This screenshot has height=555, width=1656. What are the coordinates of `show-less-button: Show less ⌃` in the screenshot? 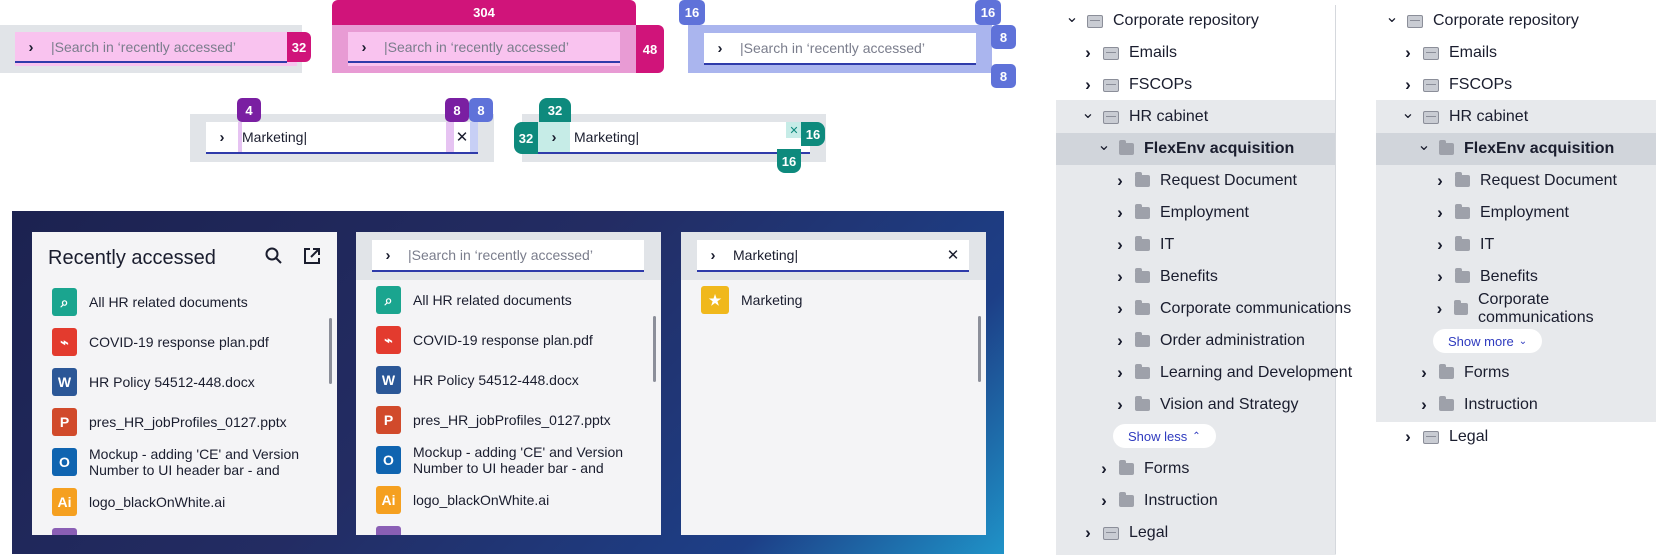 It's located at (1164, 436).